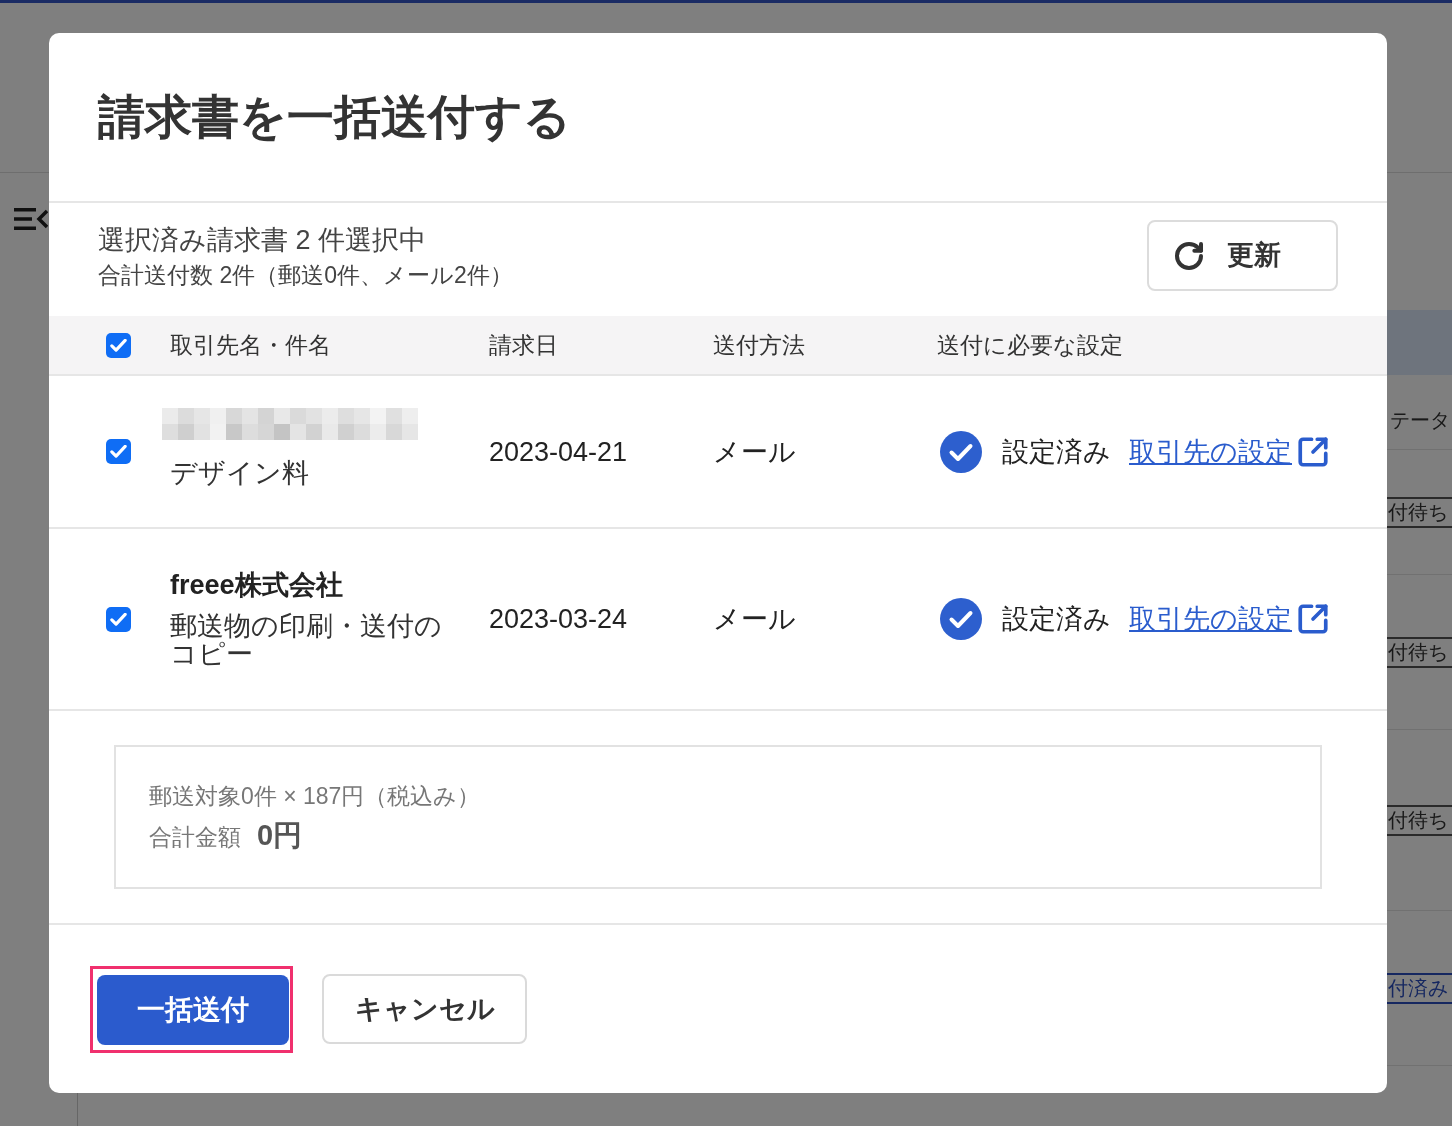 Image resolution: width=1452 pixels, height=1126 pixels. I want to click on selection-summary: 選択済み請求書 2 件選択中, so click(262, 240).